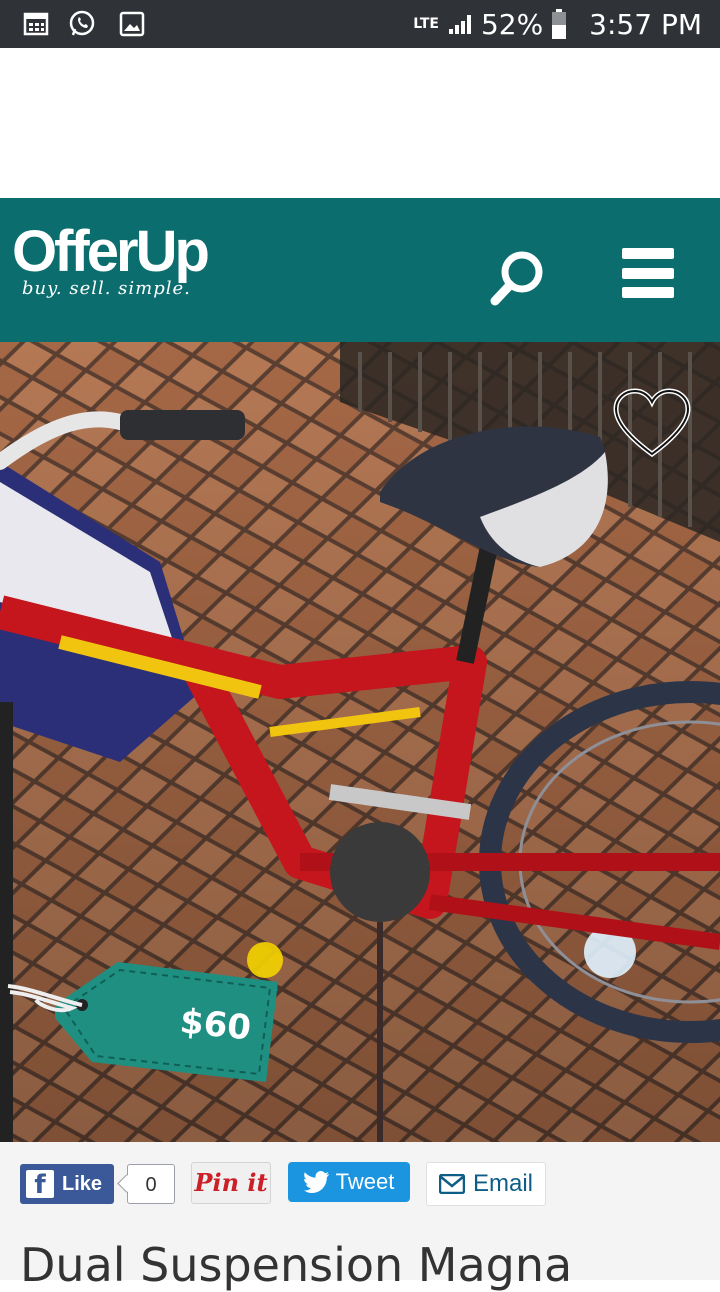 Image resolution: width=720 pixels, height=1292 pixels. Describe the element at coordinates (36, 24) in the screenshot. I see `calendar-icon` at that location.